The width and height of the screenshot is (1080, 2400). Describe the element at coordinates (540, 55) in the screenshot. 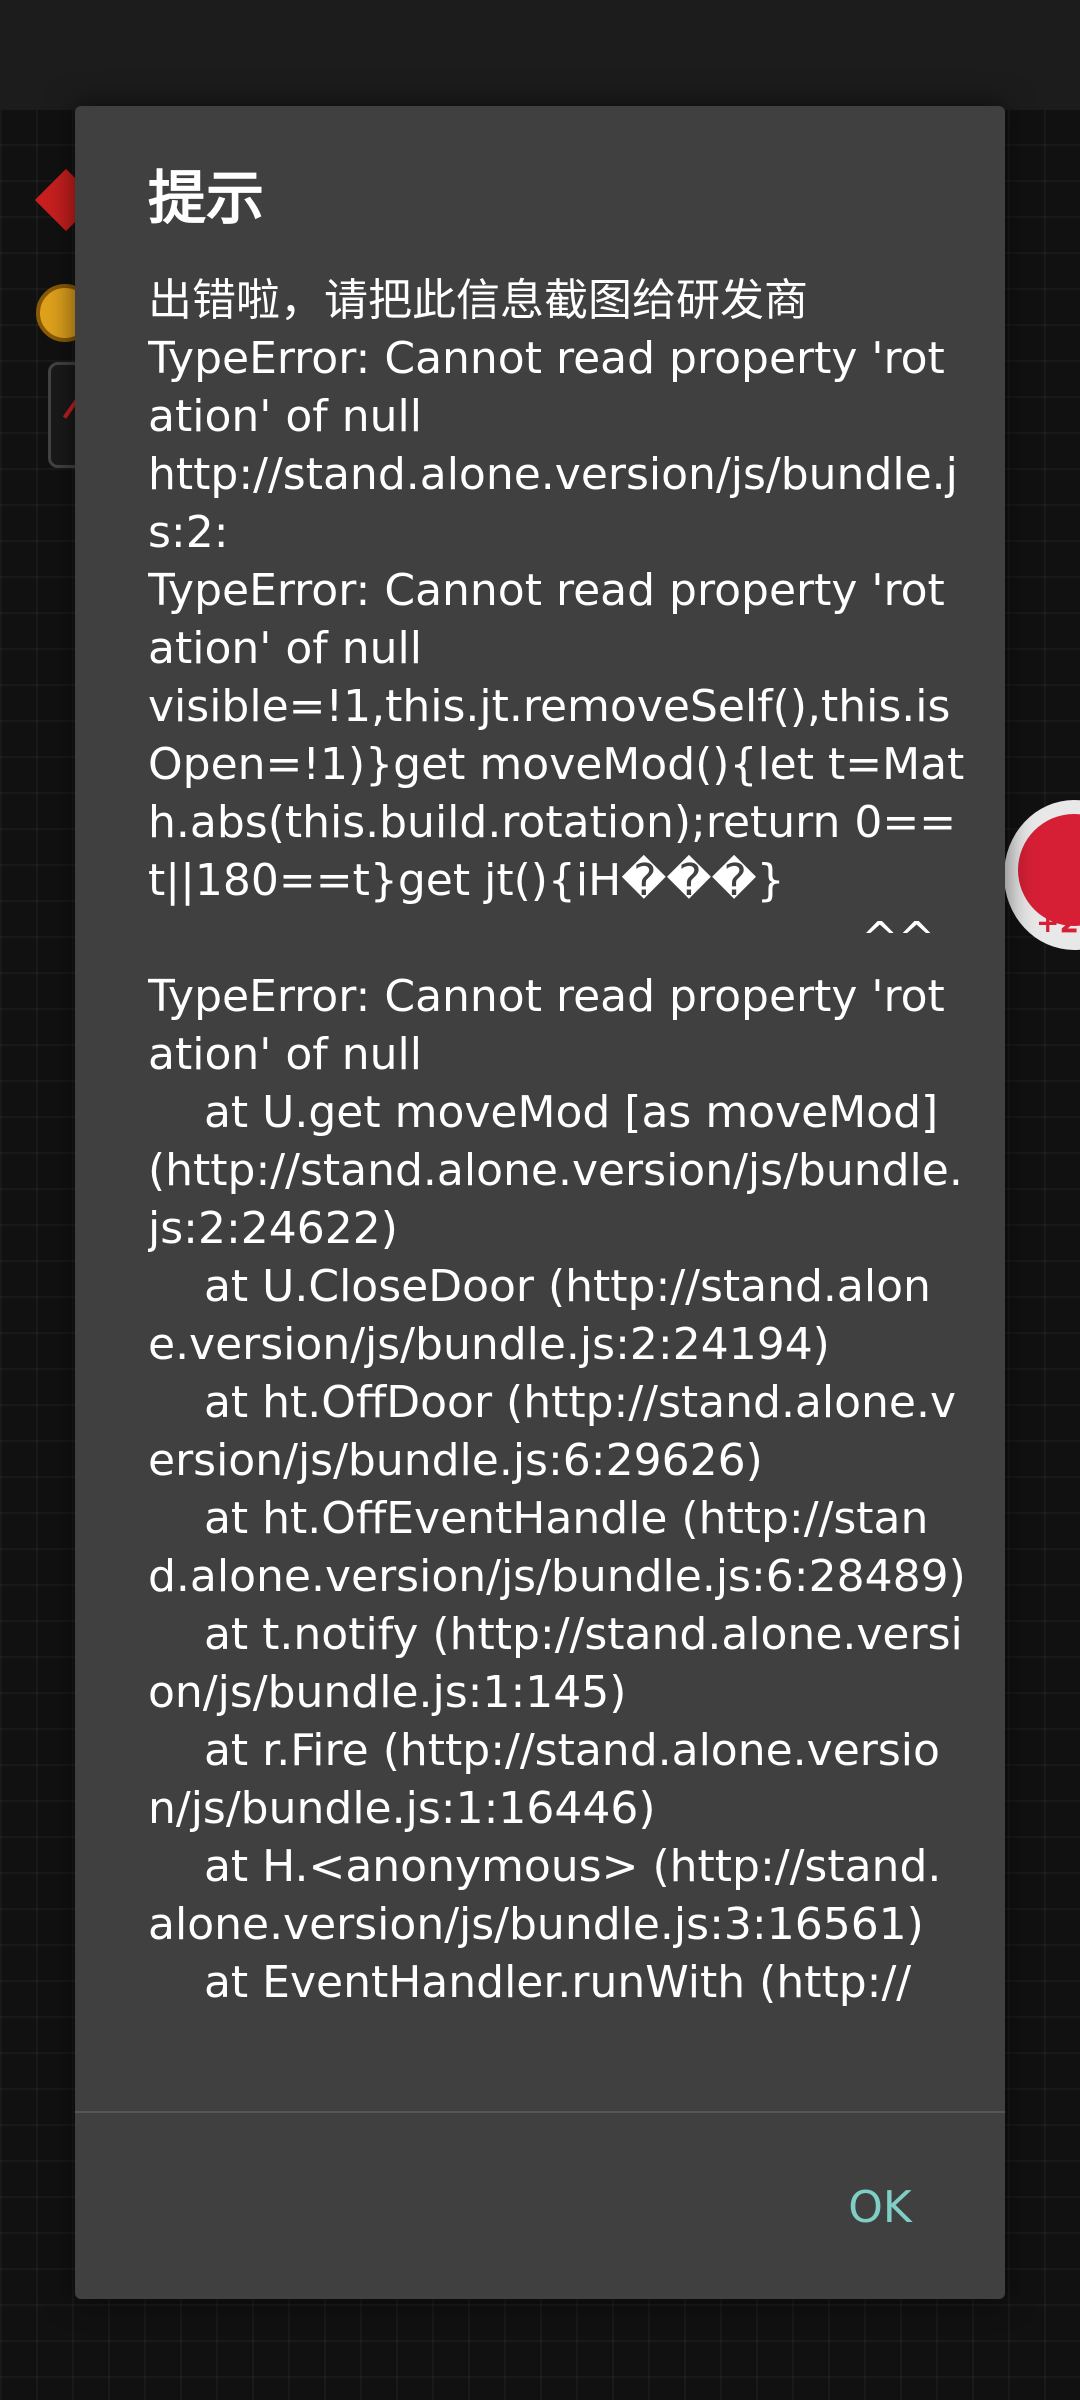

I see `status-bar` at that location.